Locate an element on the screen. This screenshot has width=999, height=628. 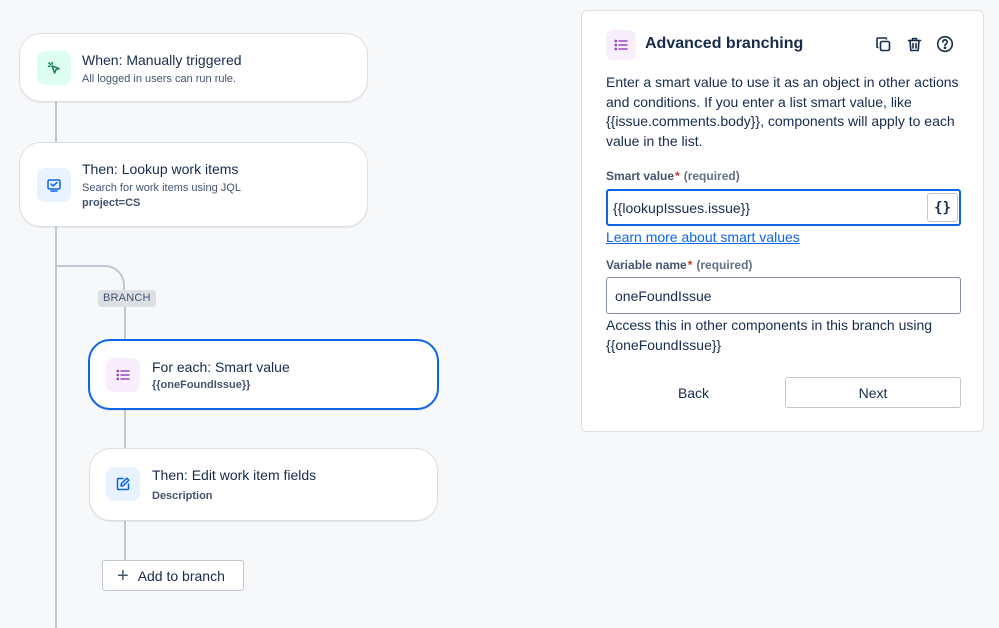
smart-value-label: Smart value* (required) is located at coordinates (673, 176).